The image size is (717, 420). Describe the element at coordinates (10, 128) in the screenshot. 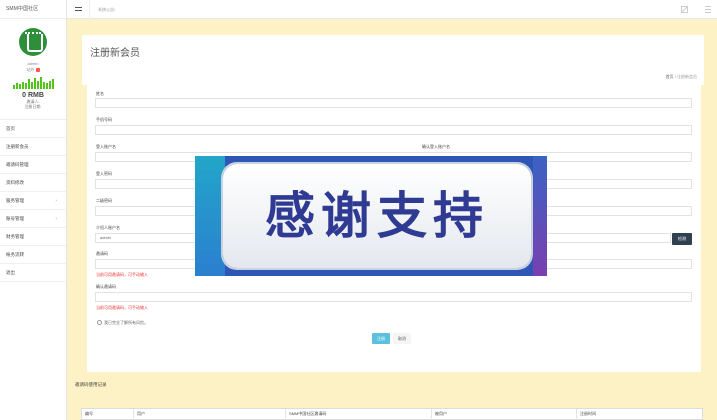

I see `sidebar-item-label: 首页` at that location.